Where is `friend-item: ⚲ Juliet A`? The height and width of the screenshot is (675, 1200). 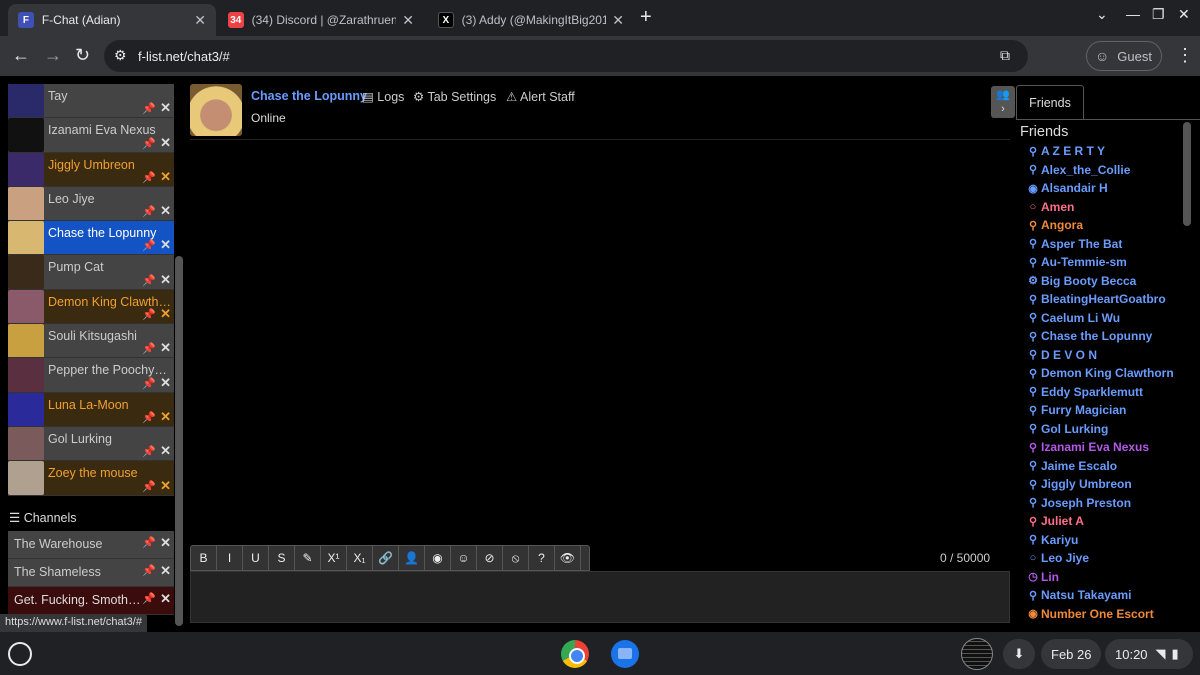 friend-item: ⚲ Juliet A is located at coordinates (1104, 521).